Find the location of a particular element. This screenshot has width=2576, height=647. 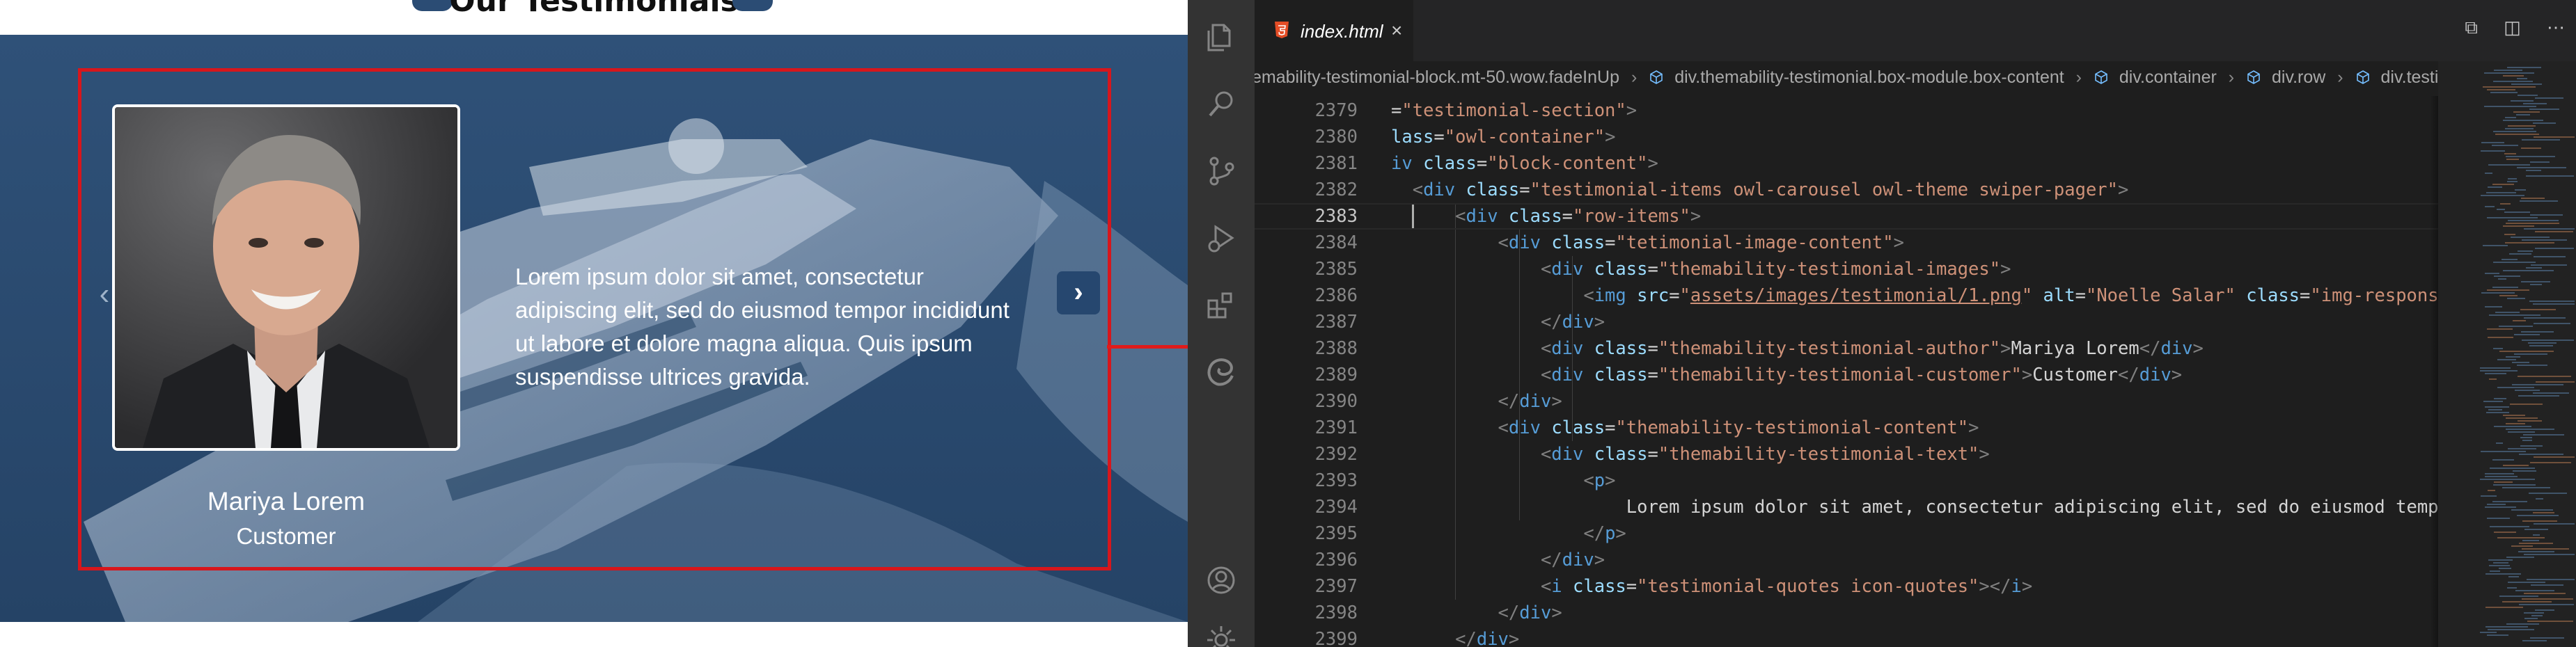

code-line: 2399 </div> is located at coordinates (1846, 636).